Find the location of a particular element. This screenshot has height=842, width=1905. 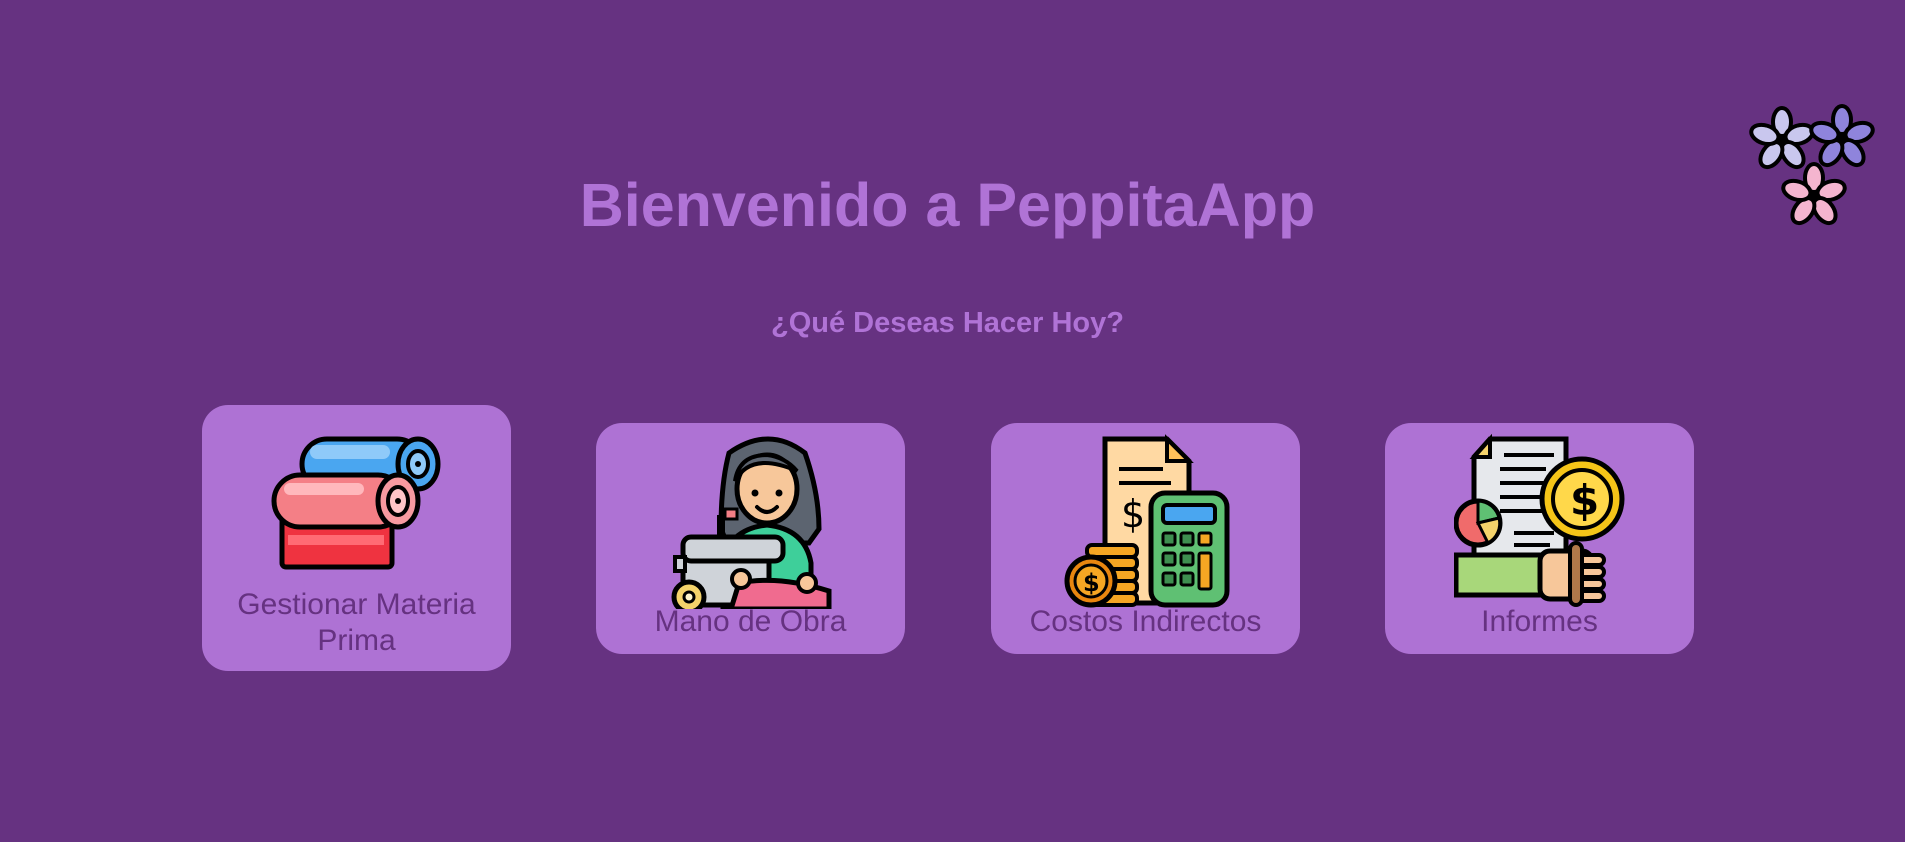

card-label: Informes is located at coordinates (1539, 621).